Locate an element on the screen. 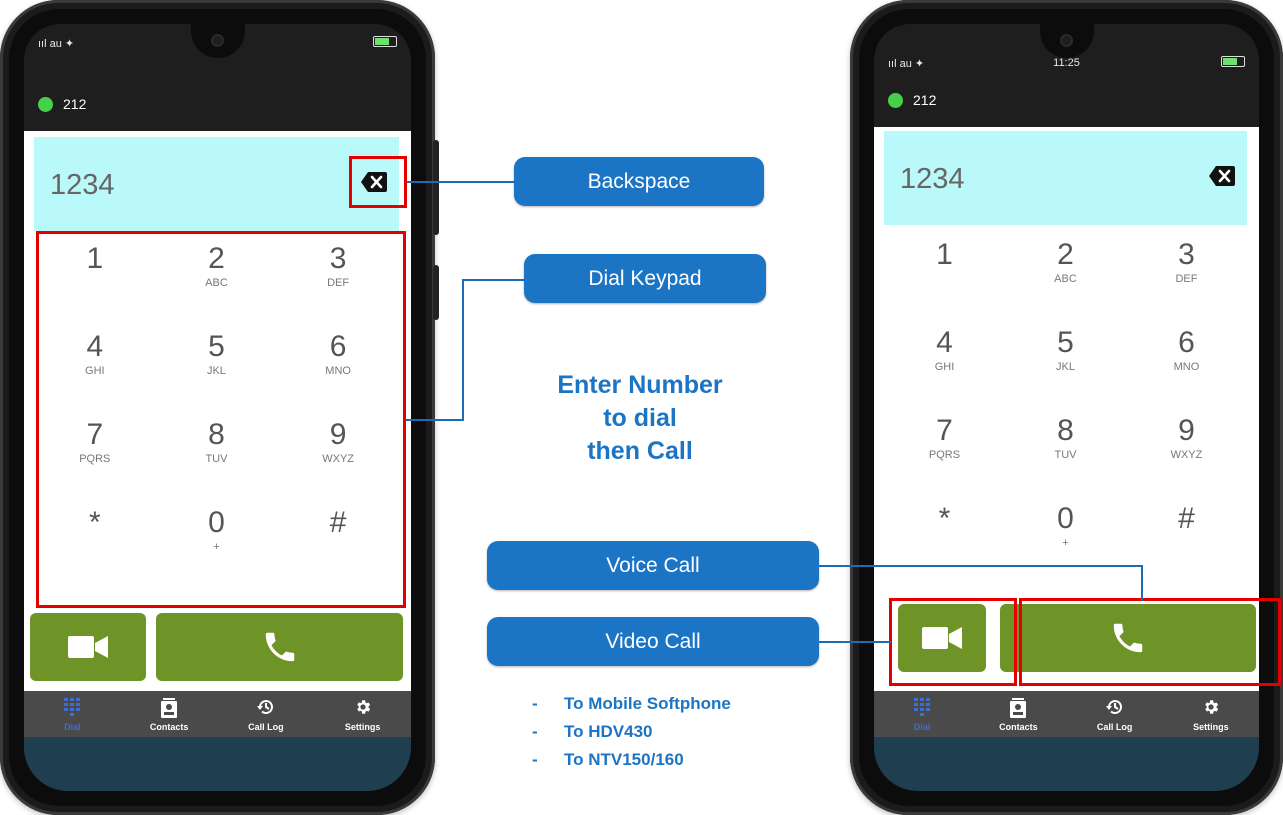 This screenshot has width=1283, height=815. instruction-line: to dial is located at coordinates (640, 418).